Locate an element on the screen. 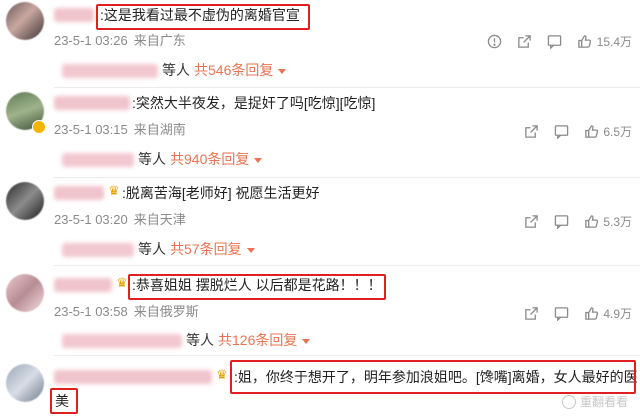 The image size is (640, 416). comment-date: 23-5-1 03:26 is located at coordinates (91, 40).